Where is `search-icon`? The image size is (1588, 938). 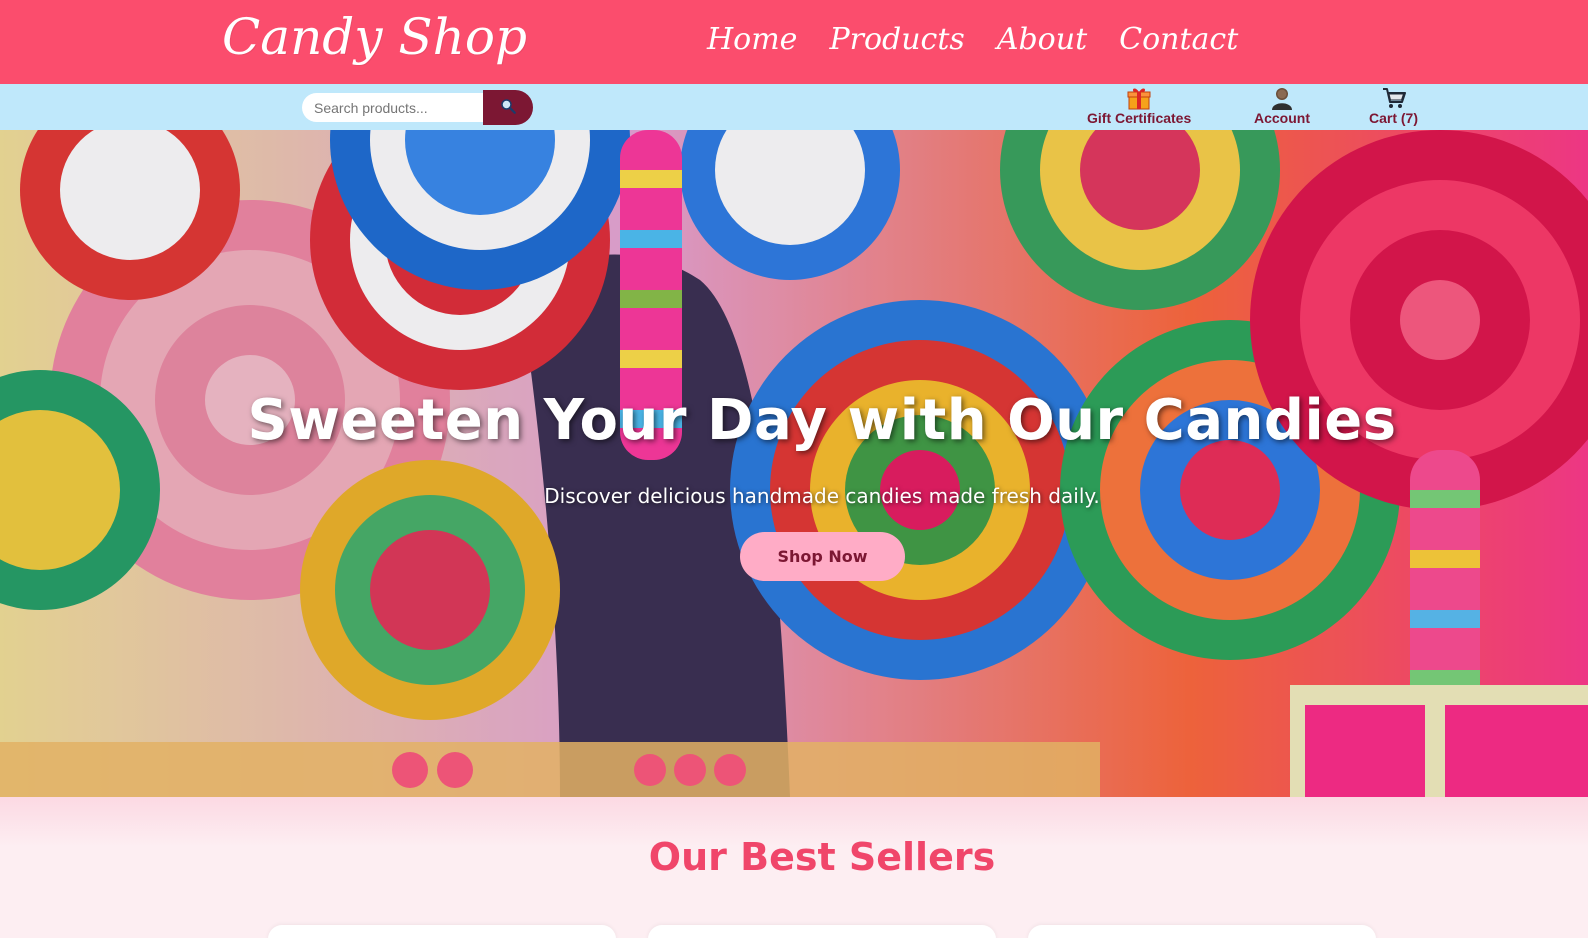 search-icon is located at coordinates (508, 106).